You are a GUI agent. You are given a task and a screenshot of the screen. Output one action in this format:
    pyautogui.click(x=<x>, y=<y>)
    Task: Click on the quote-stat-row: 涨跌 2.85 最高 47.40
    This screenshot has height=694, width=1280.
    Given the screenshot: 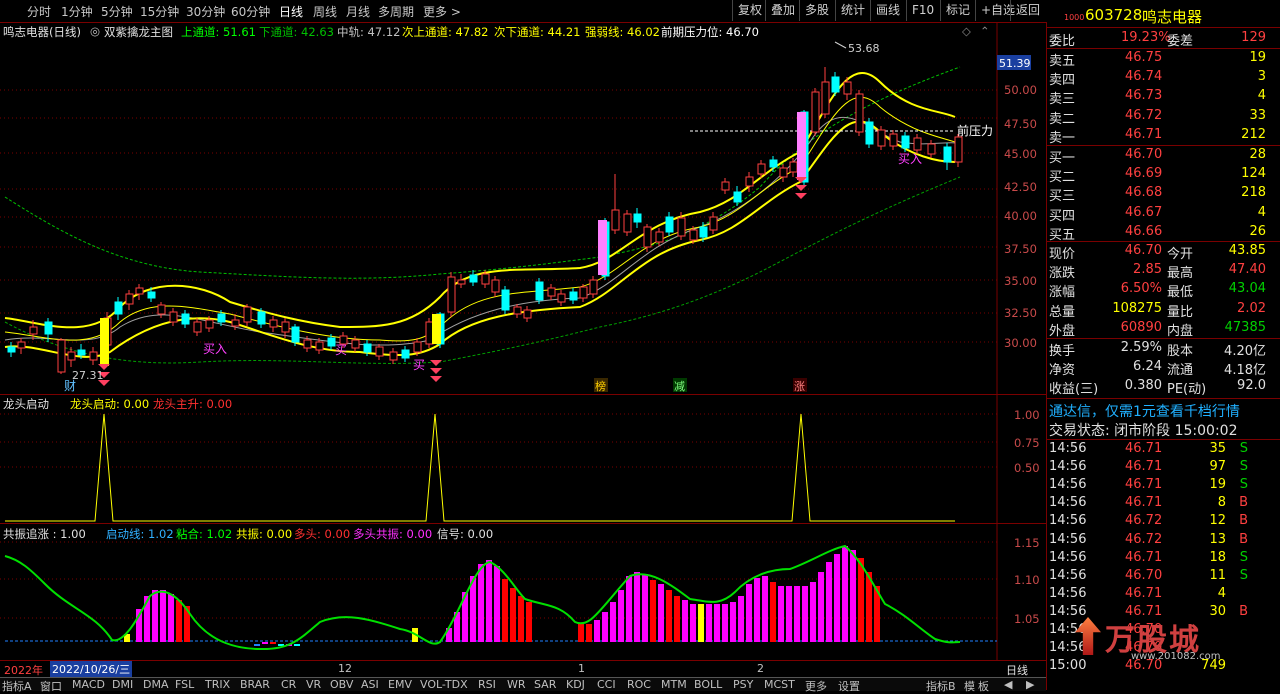 What is the action you would take?
    pyautogui.click(x=1163, y=271)
    